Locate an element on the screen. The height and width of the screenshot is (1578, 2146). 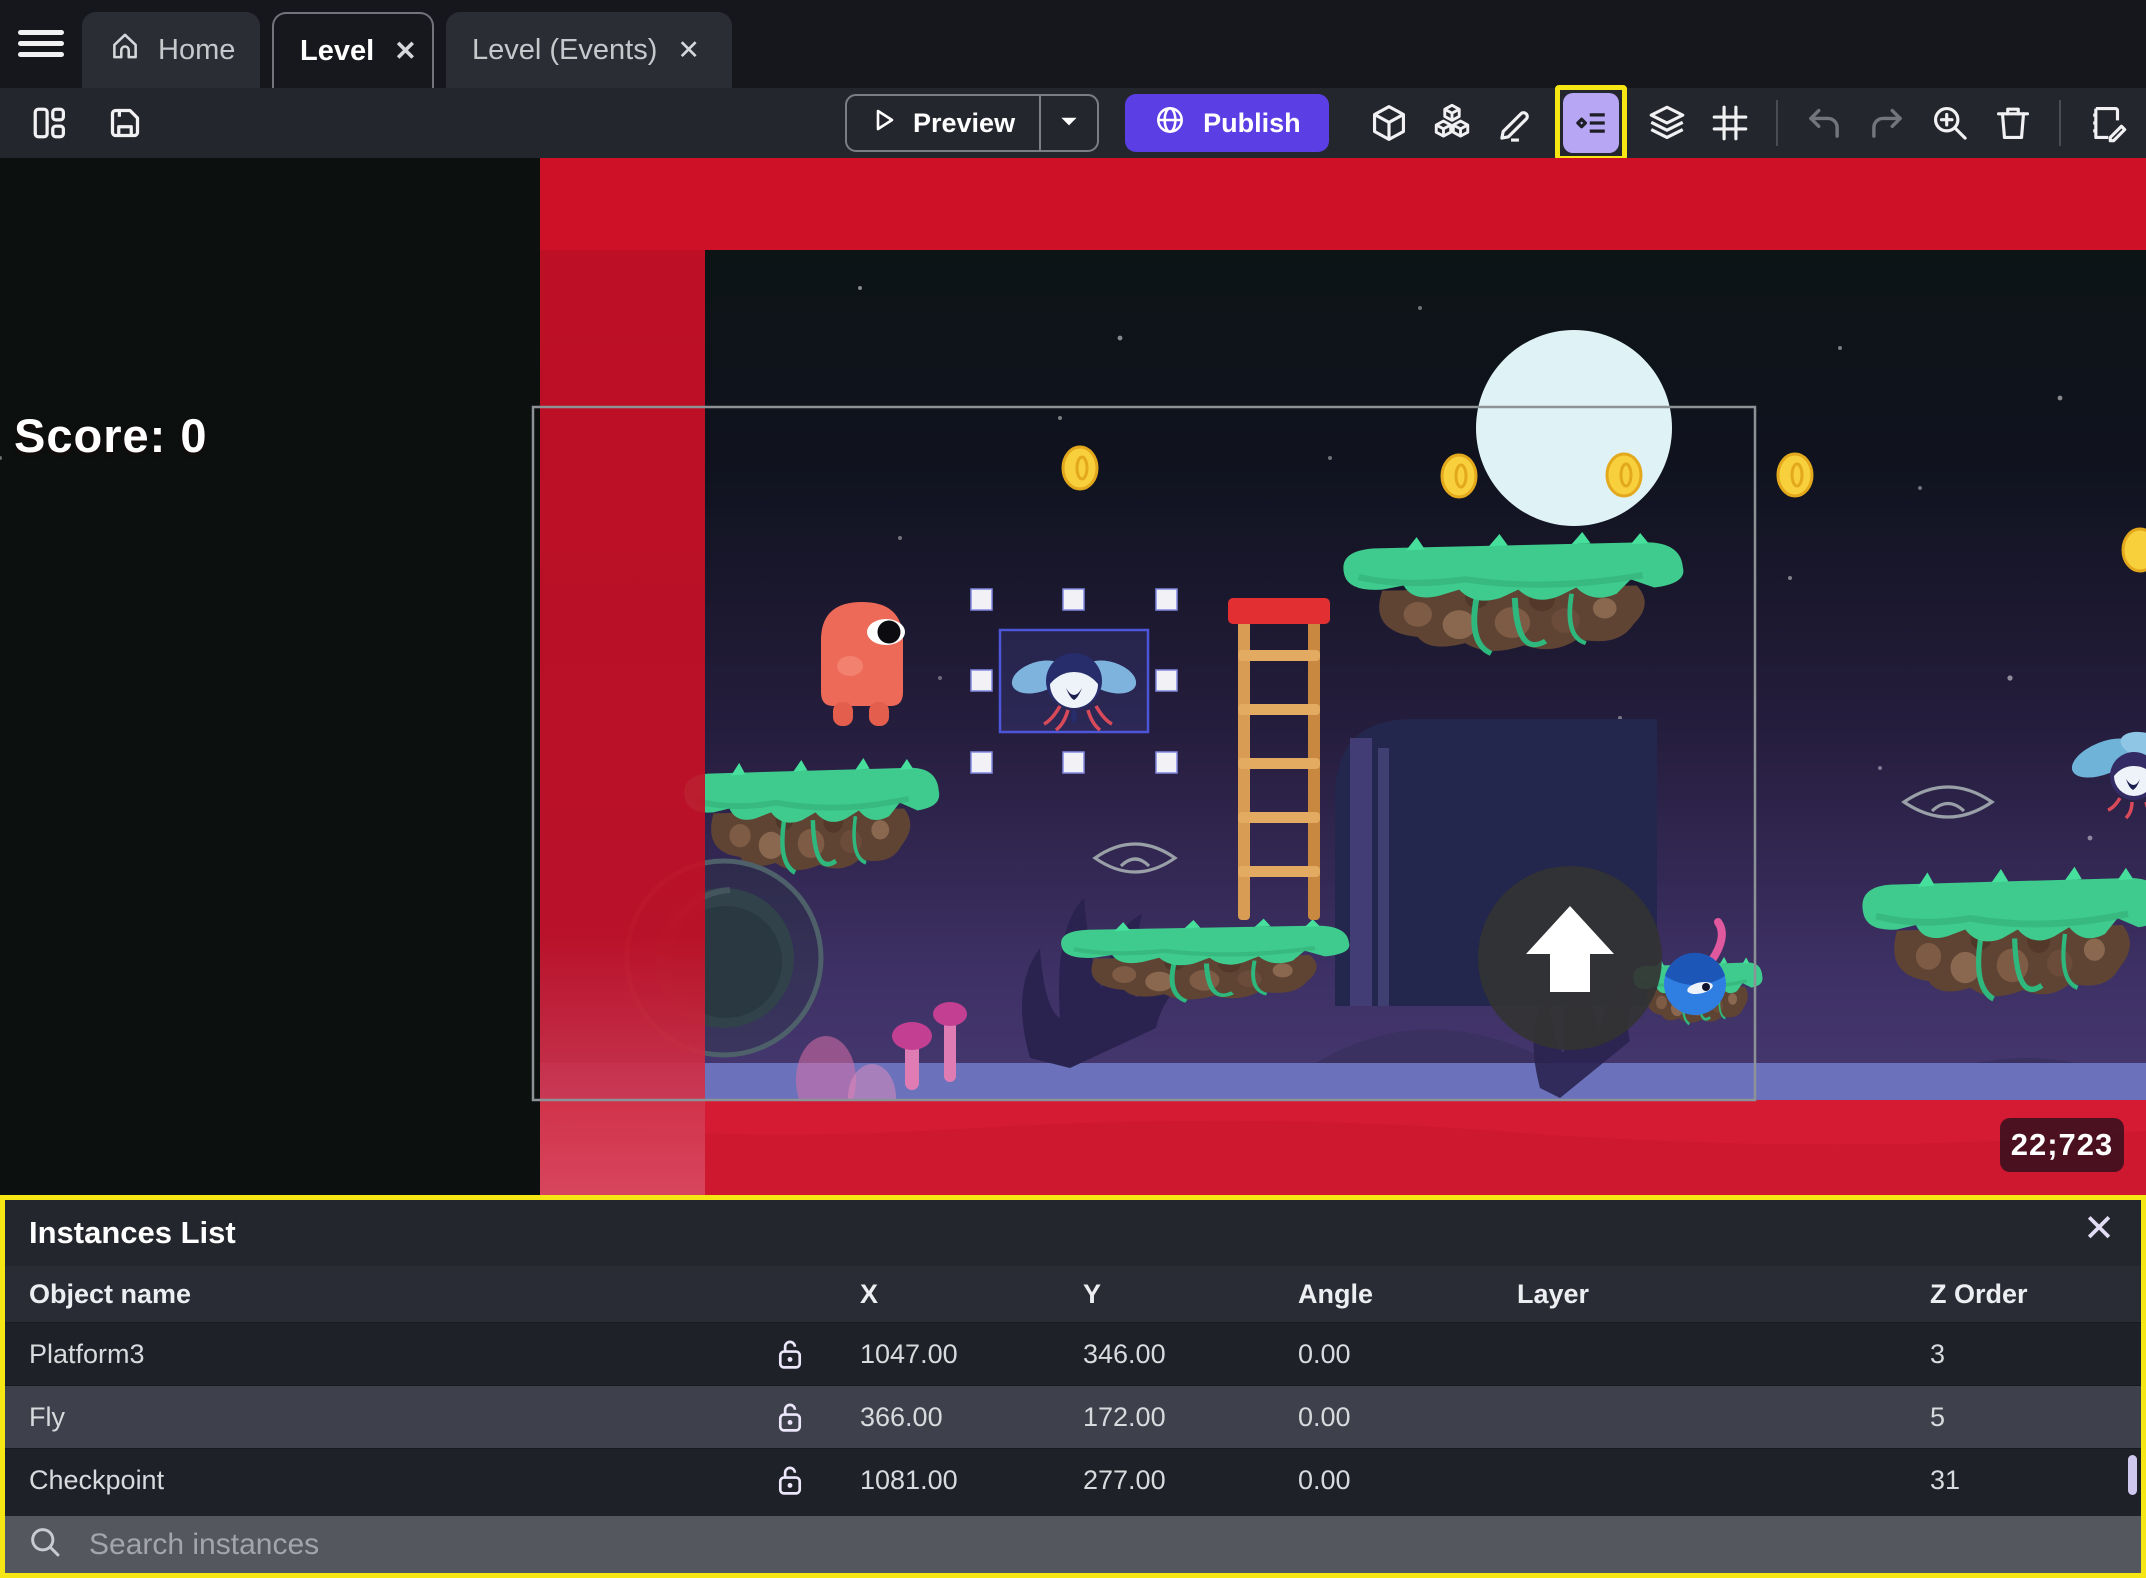
home-icon is located at coordinates (125, 50).